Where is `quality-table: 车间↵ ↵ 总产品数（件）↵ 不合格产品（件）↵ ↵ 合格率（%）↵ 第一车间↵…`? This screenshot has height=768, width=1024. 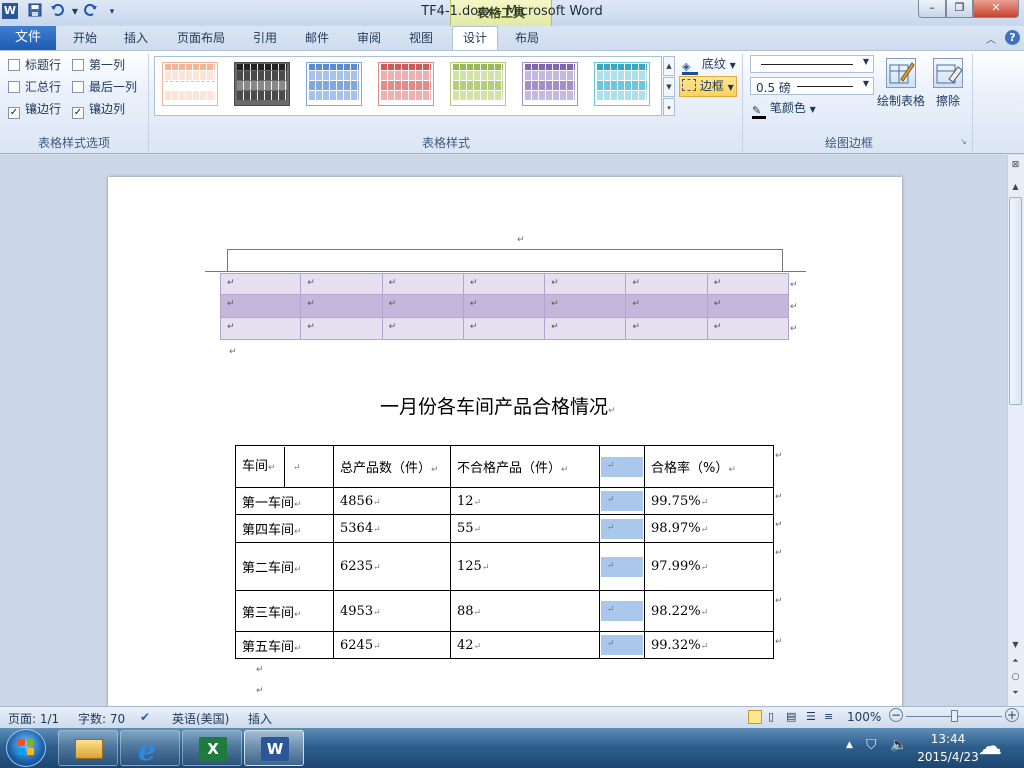
quality-table: 车间↵ ↵ 总产品数（件）↵ 不合格产品（件）↵ ↵ 合格率（%）↵ 第一车间↵… is located at coordinates (504, 552).